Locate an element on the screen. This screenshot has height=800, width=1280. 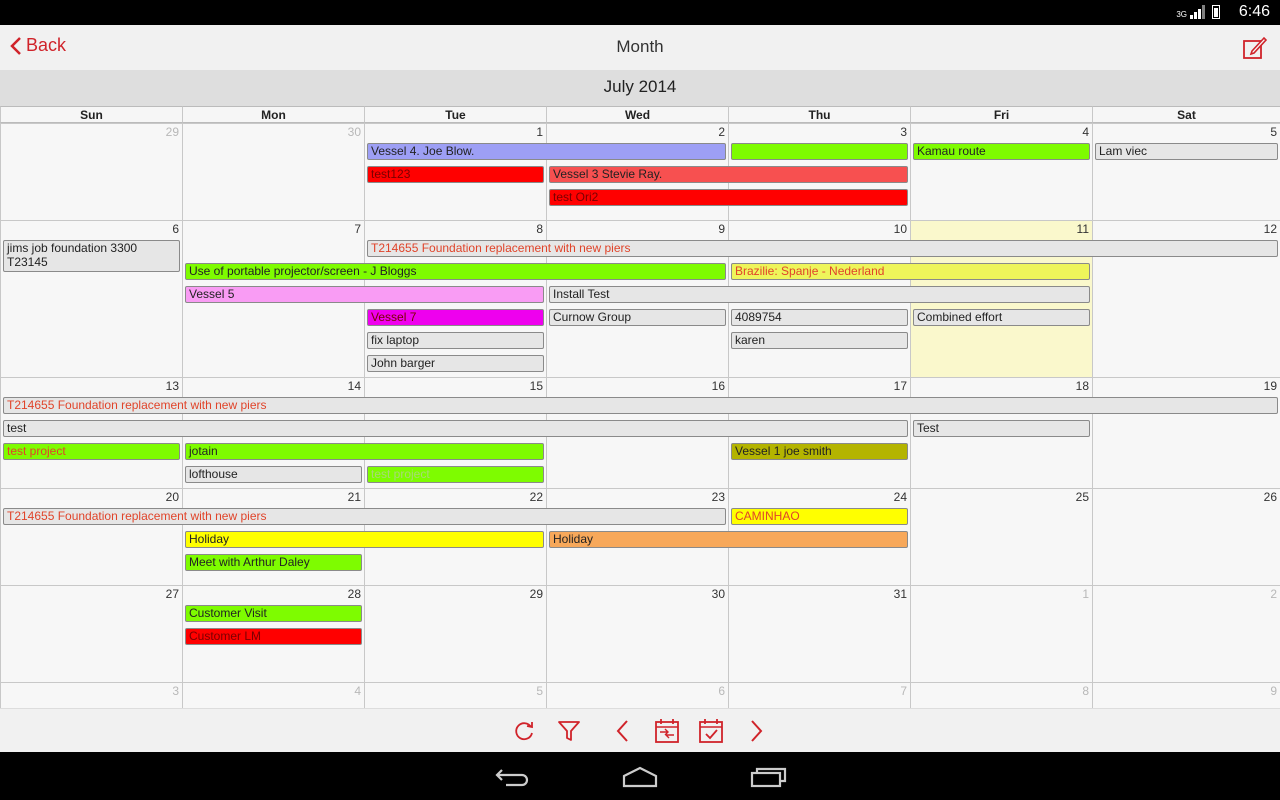
day-number: 3 is located at coordinates (903, 132).